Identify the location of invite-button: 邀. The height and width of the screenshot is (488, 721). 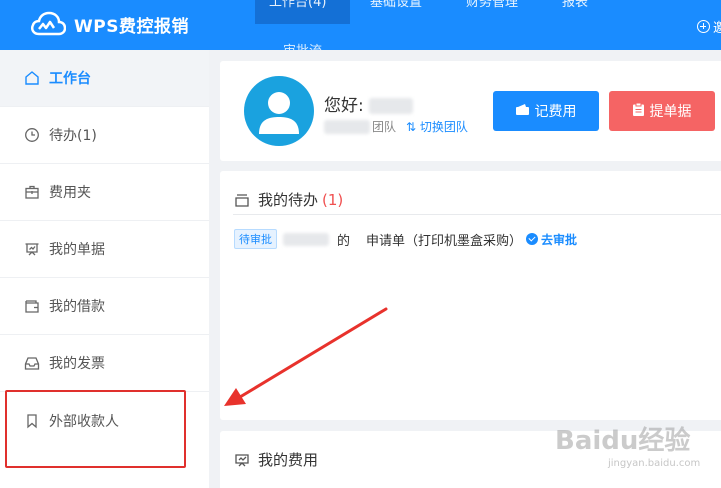
(709, 26).